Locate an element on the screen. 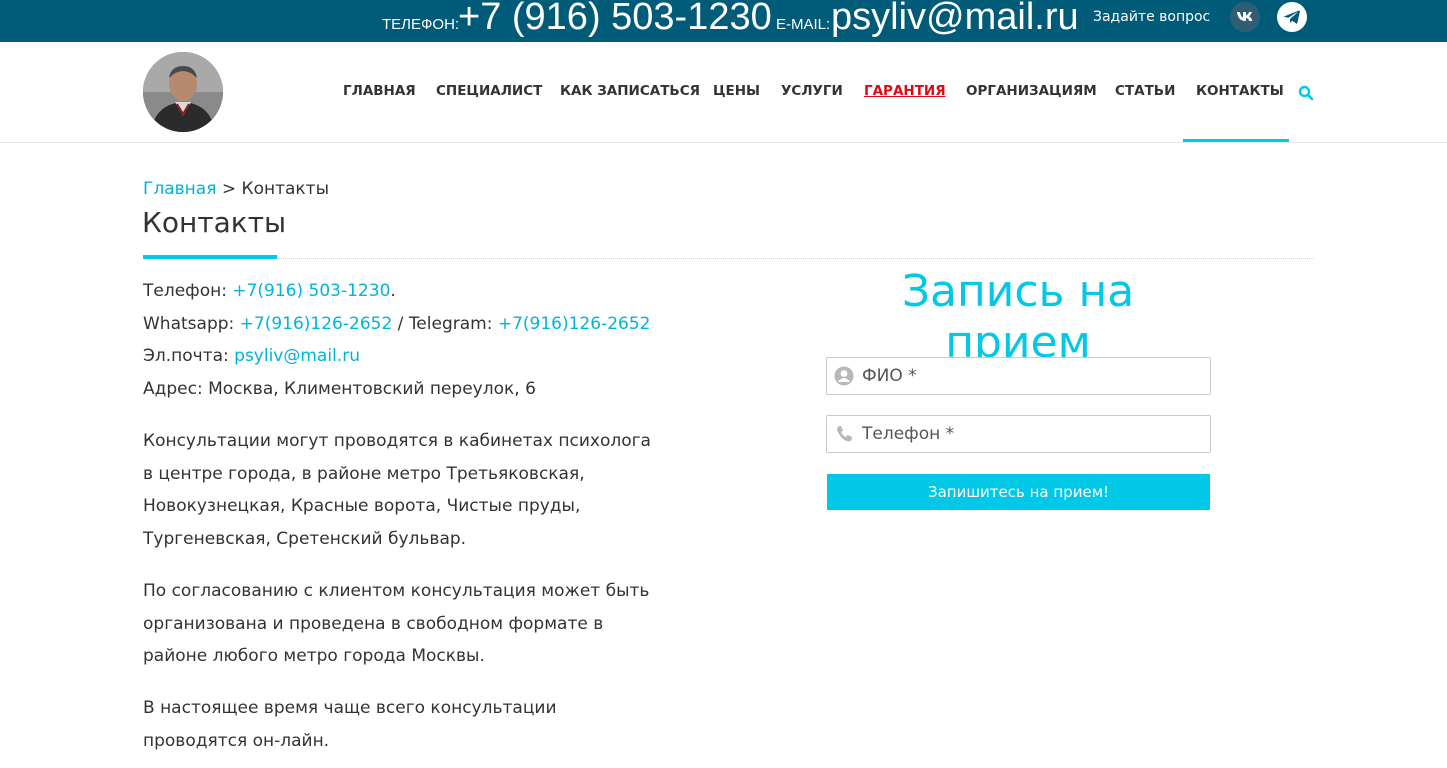 This screenshot has width=1447, height=768. name-field is located at coordinates (1018, 376).